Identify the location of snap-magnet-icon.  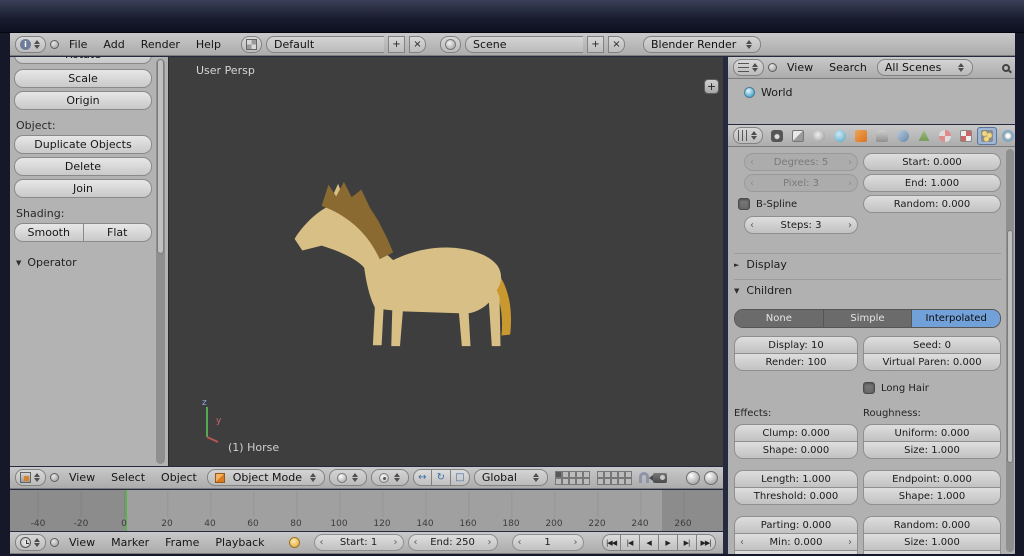
(643, 477).